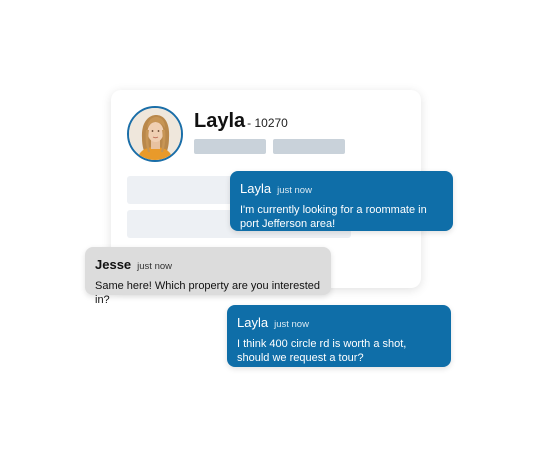  Describe the element at coordinates (267, 123) in the screenshot. I see `profile-id: - 10270` at that location.